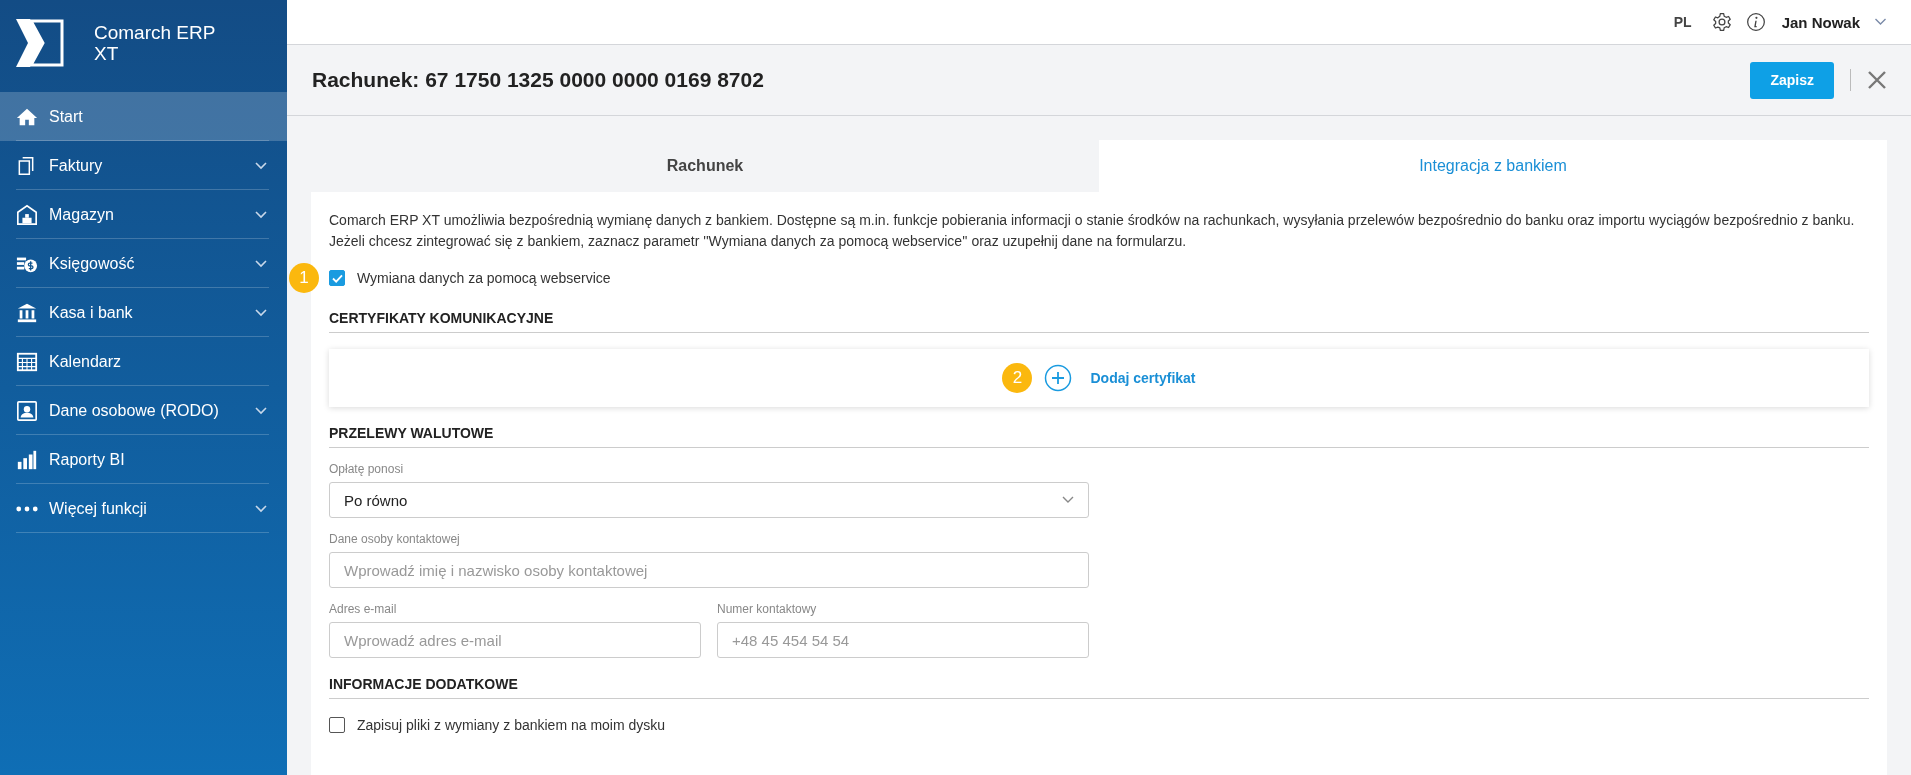 The image size is (1911, 775). What do you see at coordinates (143, 312) in the screenshot?
I see `sidebar-item: Kasa i bank` at bounding box center [143, 312].